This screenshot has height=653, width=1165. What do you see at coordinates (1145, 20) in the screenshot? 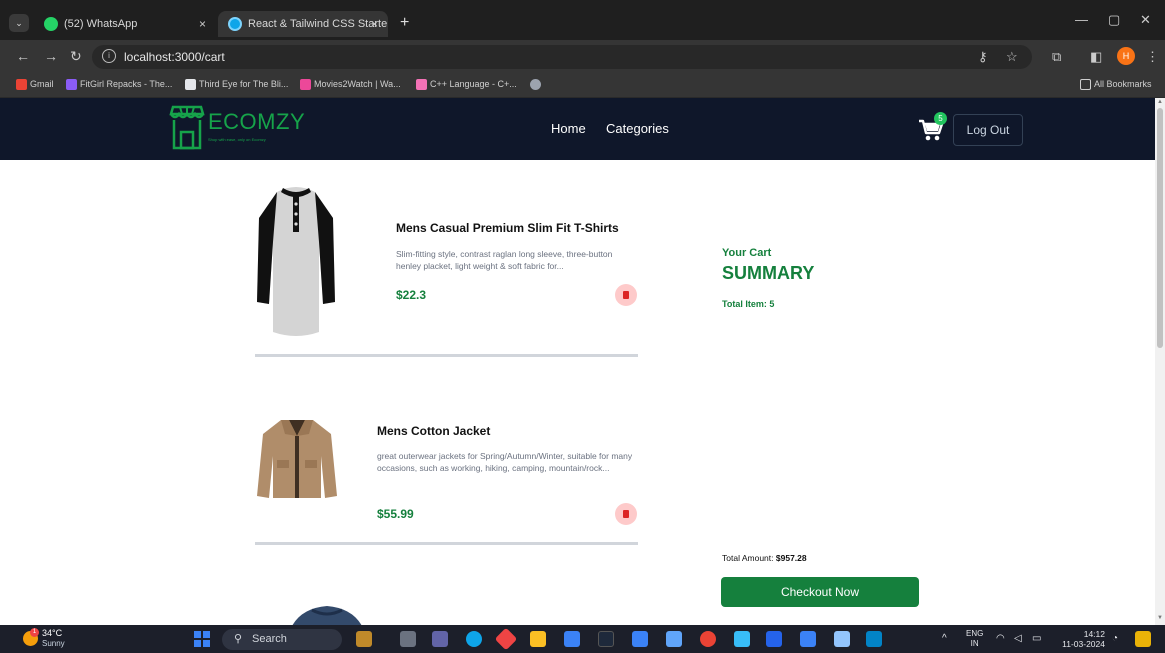
I see `close-window-button: ✕` at bounding box center [1145, 20].